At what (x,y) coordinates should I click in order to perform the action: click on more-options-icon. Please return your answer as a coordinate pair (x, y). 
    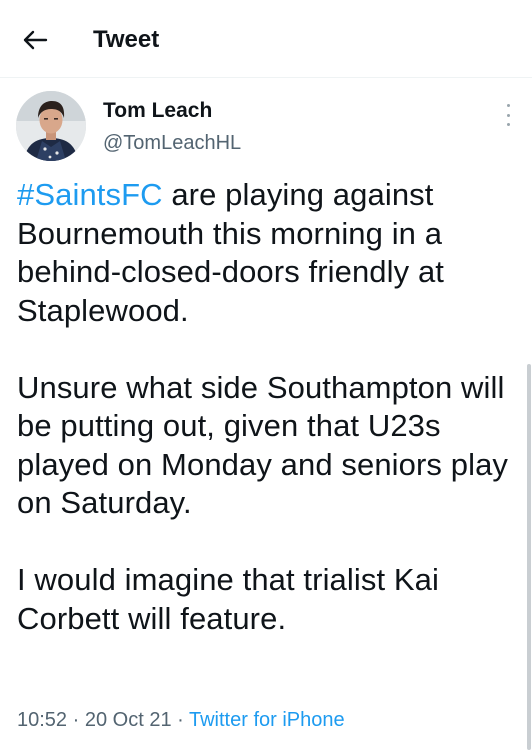
    Looking at the image, I should click on (508, 115).